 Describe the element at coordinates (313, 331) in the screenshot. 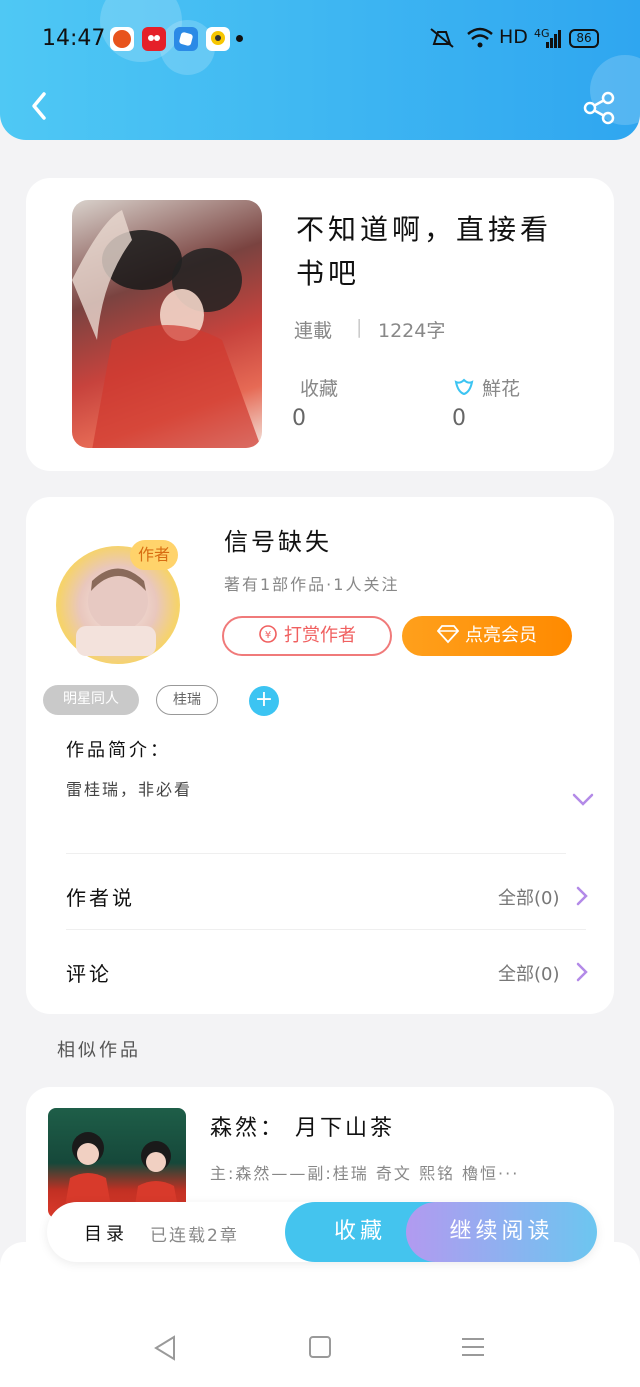

I see `book-status: 連載` at that location.